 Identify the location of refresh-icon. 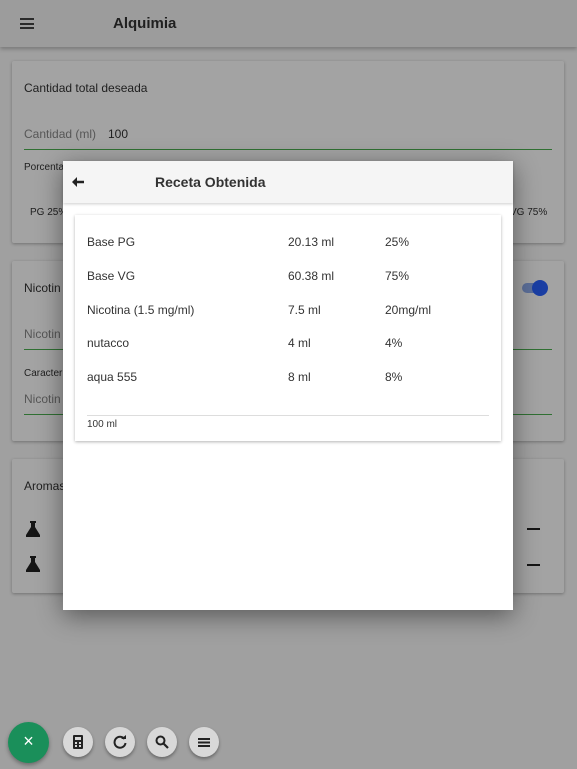
(120, 742).